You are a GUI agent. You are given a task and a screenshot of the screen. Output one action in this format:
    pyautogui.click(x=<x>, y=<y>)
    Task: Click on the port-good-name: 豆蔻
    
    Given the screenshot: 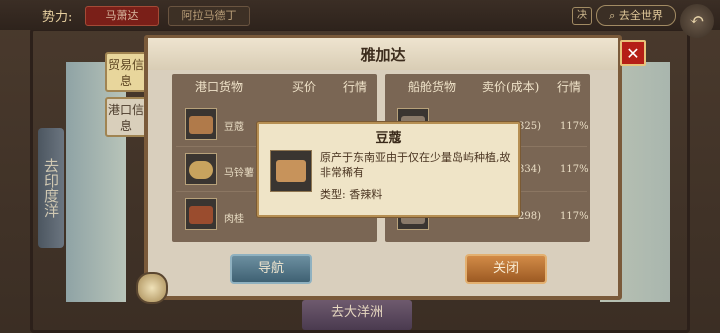 What is the action you would take?
    pyautogui.click(x=234, y=127)
    